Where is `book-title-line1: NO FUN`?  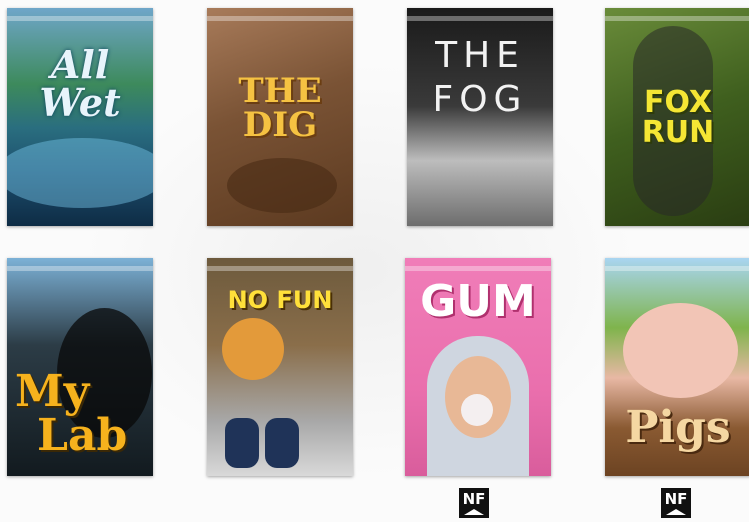
book-title-line1: NO FUN is located at coordinates (280, 300).